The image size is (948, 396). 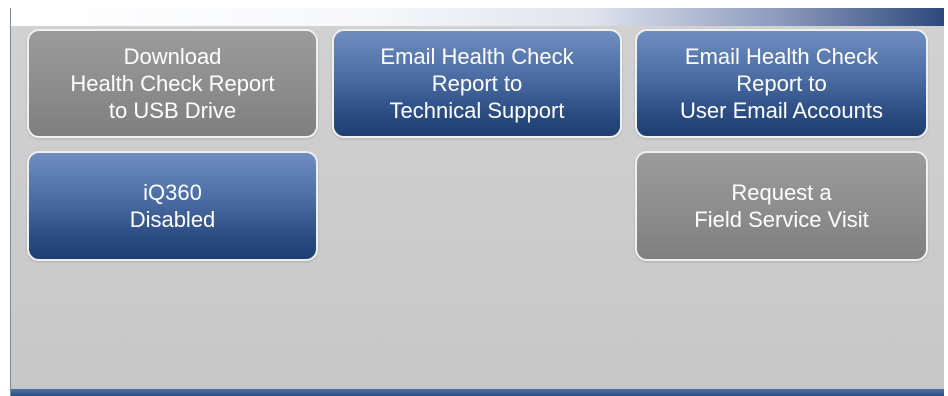 What do you see at coordinates (477, 392) in the screenshot?
I see `bottom-status-strip` at bounding box center [477, 392].